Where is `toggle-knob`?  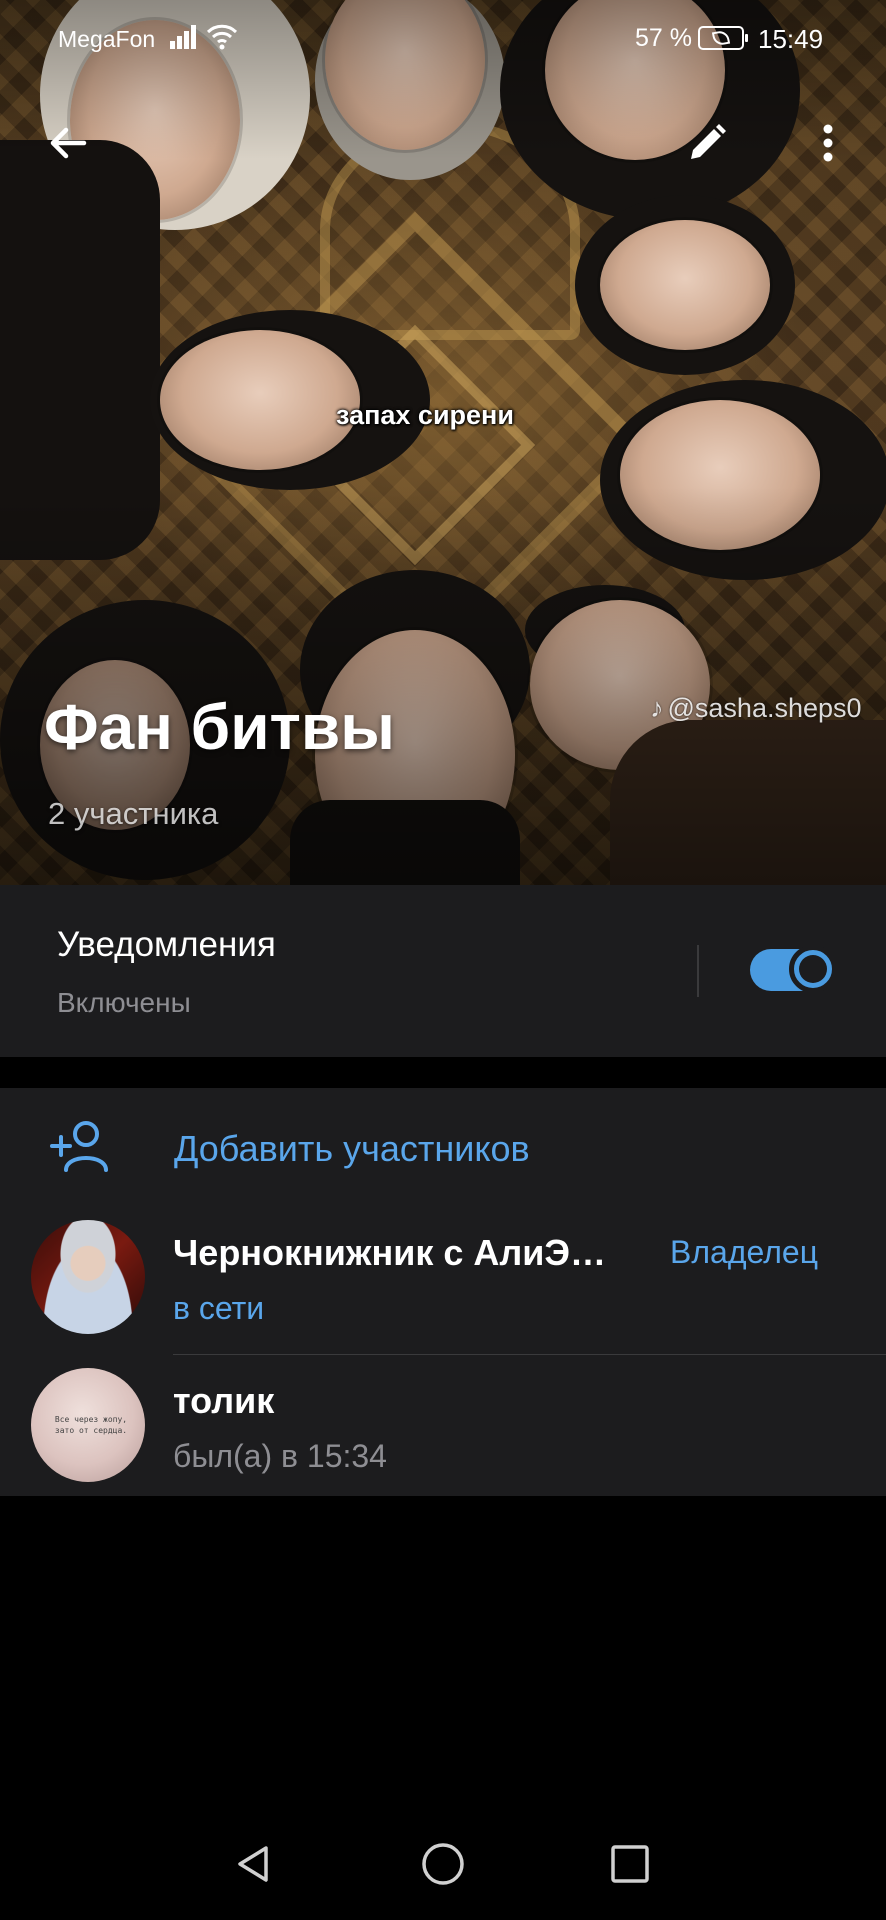 toggle-knob is located at coordinates (813, 969).